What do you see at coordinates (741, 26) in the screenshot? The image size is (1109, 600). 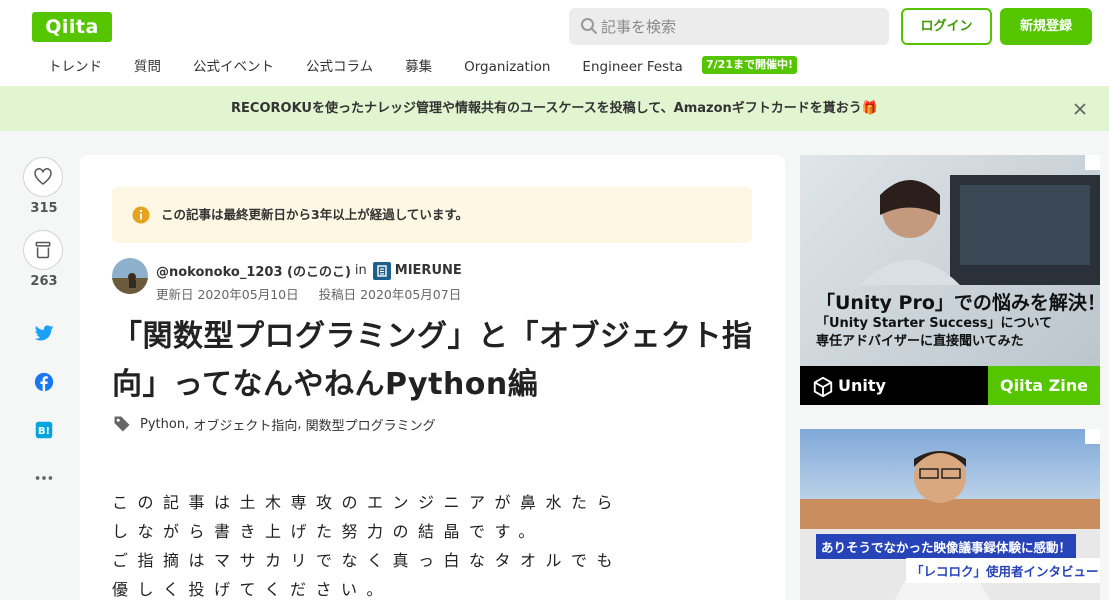 I see `search-input` at bounding box center [741, 26].